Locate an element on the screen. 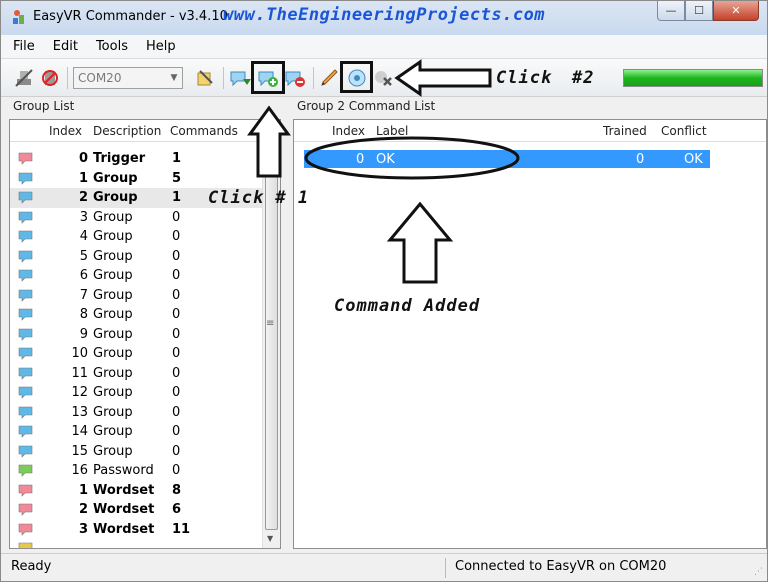 The height and width of the screenshot is (582, 768). settings-icon is located at coordinates (205, 78).